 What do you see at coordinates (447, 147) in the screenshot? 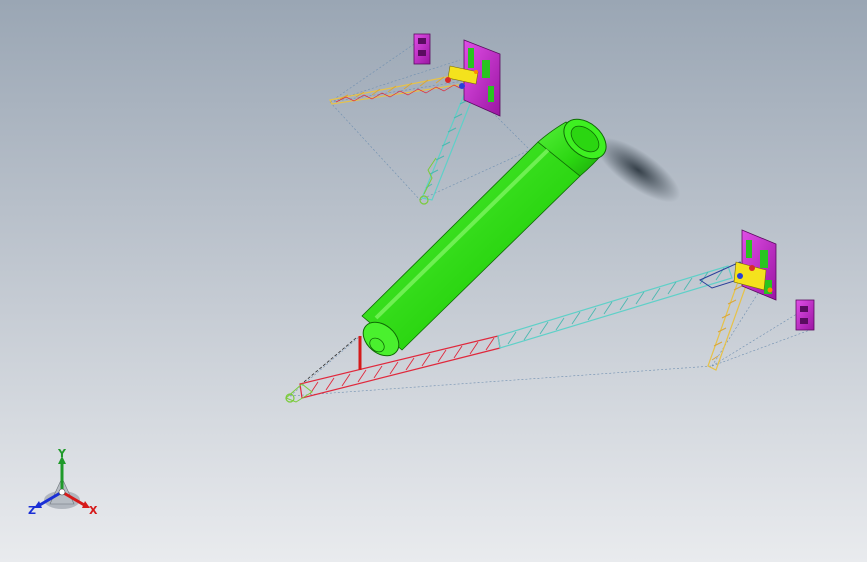
I see `upper-mast-lattice` at bounding box center [447, 147].